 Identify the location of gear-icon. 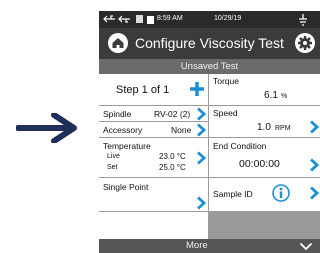
(305, 43).